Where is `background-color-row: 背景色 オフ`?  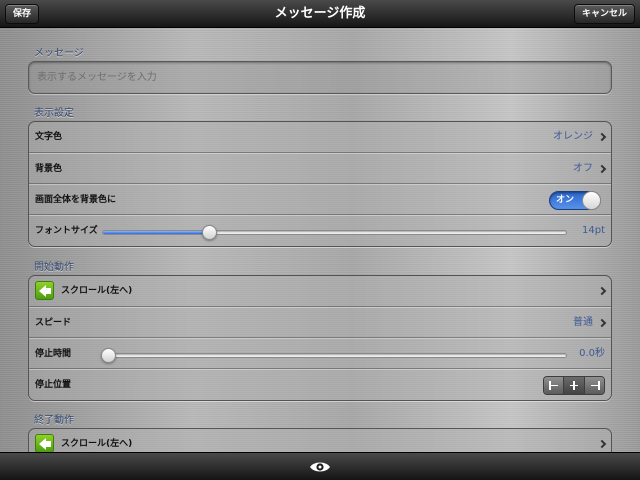 background-color-row: 背景色 オフ is located at coordinates (320, 168).